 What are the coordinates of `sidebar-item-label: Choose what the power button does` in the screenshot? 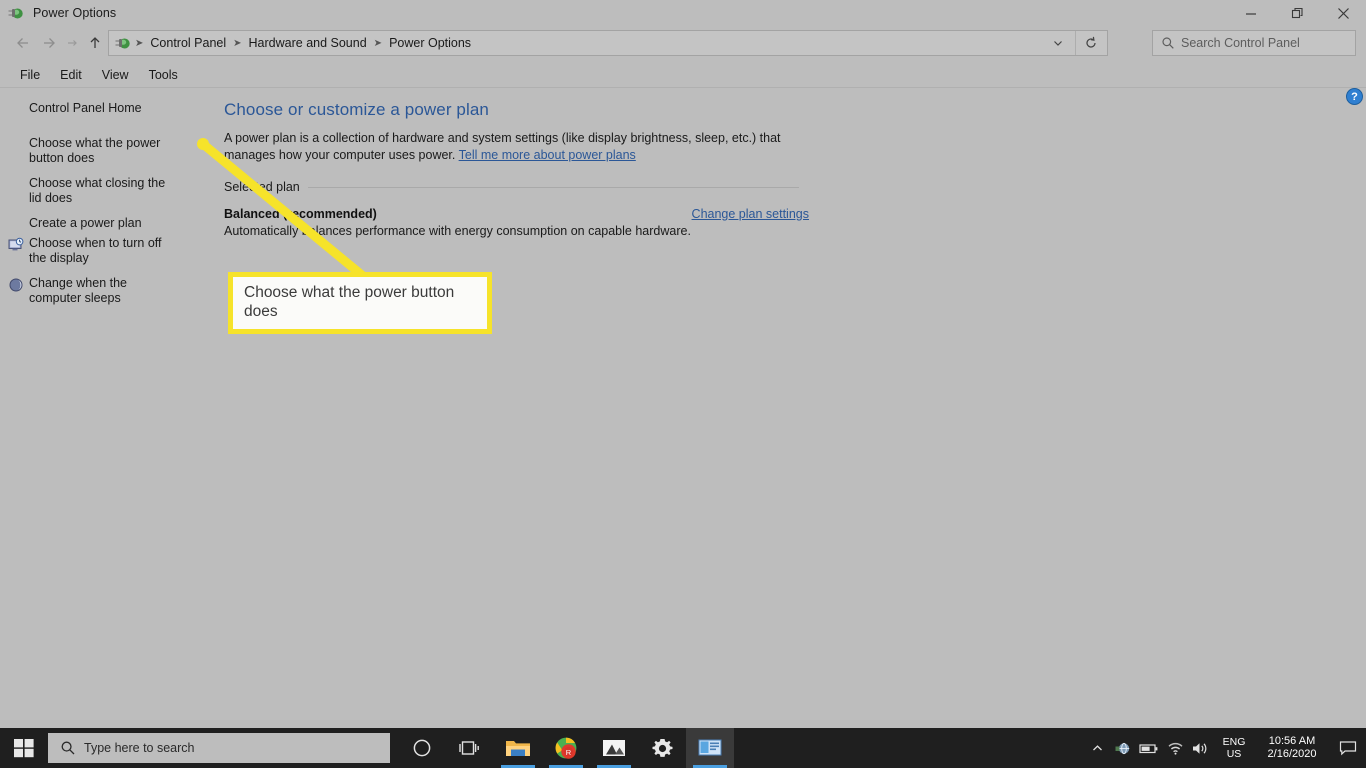 It's located at (95, 150).